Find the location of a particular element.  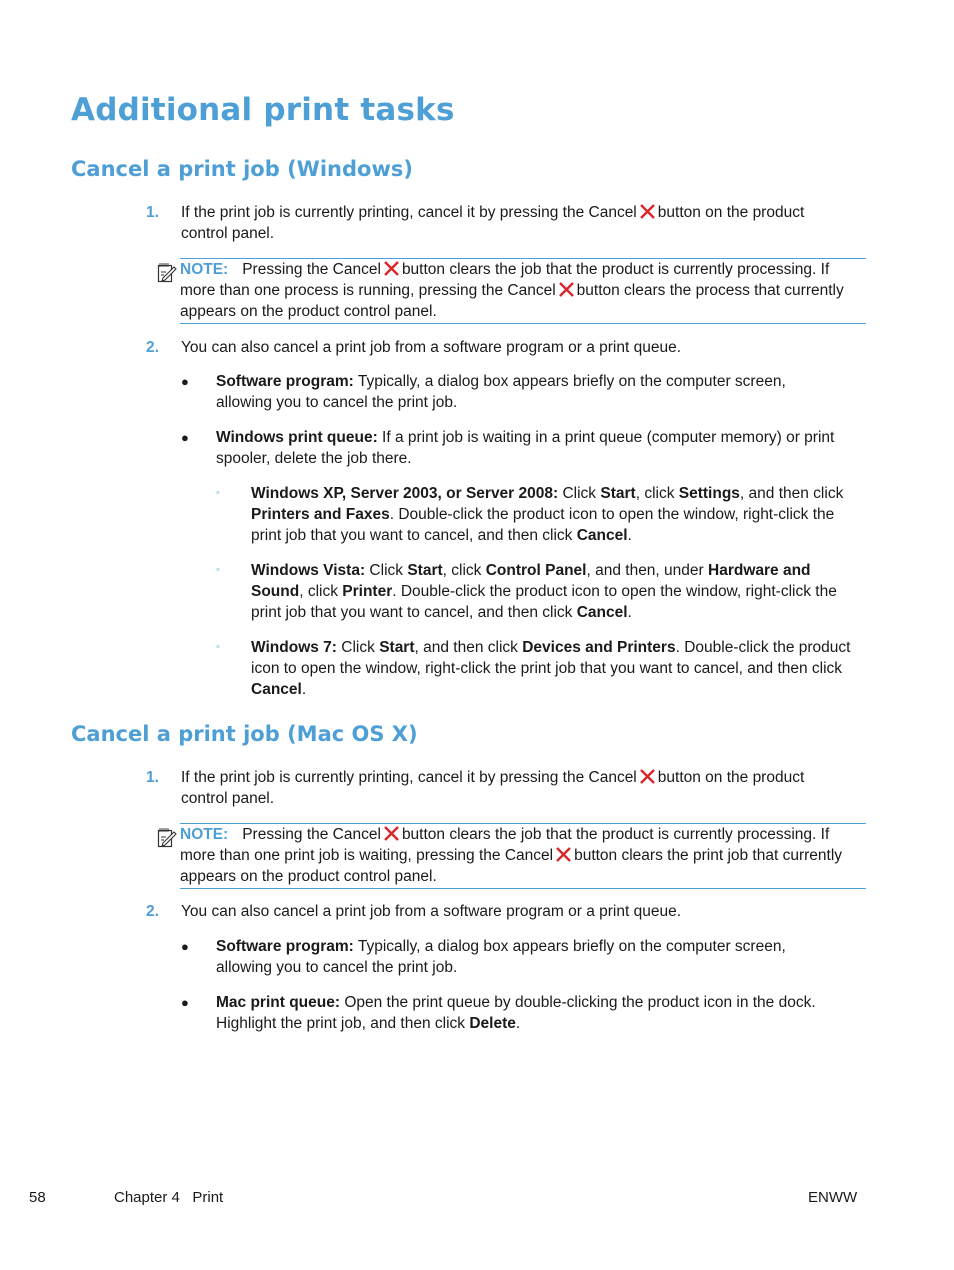

bold-term: Printer is located at coordinates (367, 591).